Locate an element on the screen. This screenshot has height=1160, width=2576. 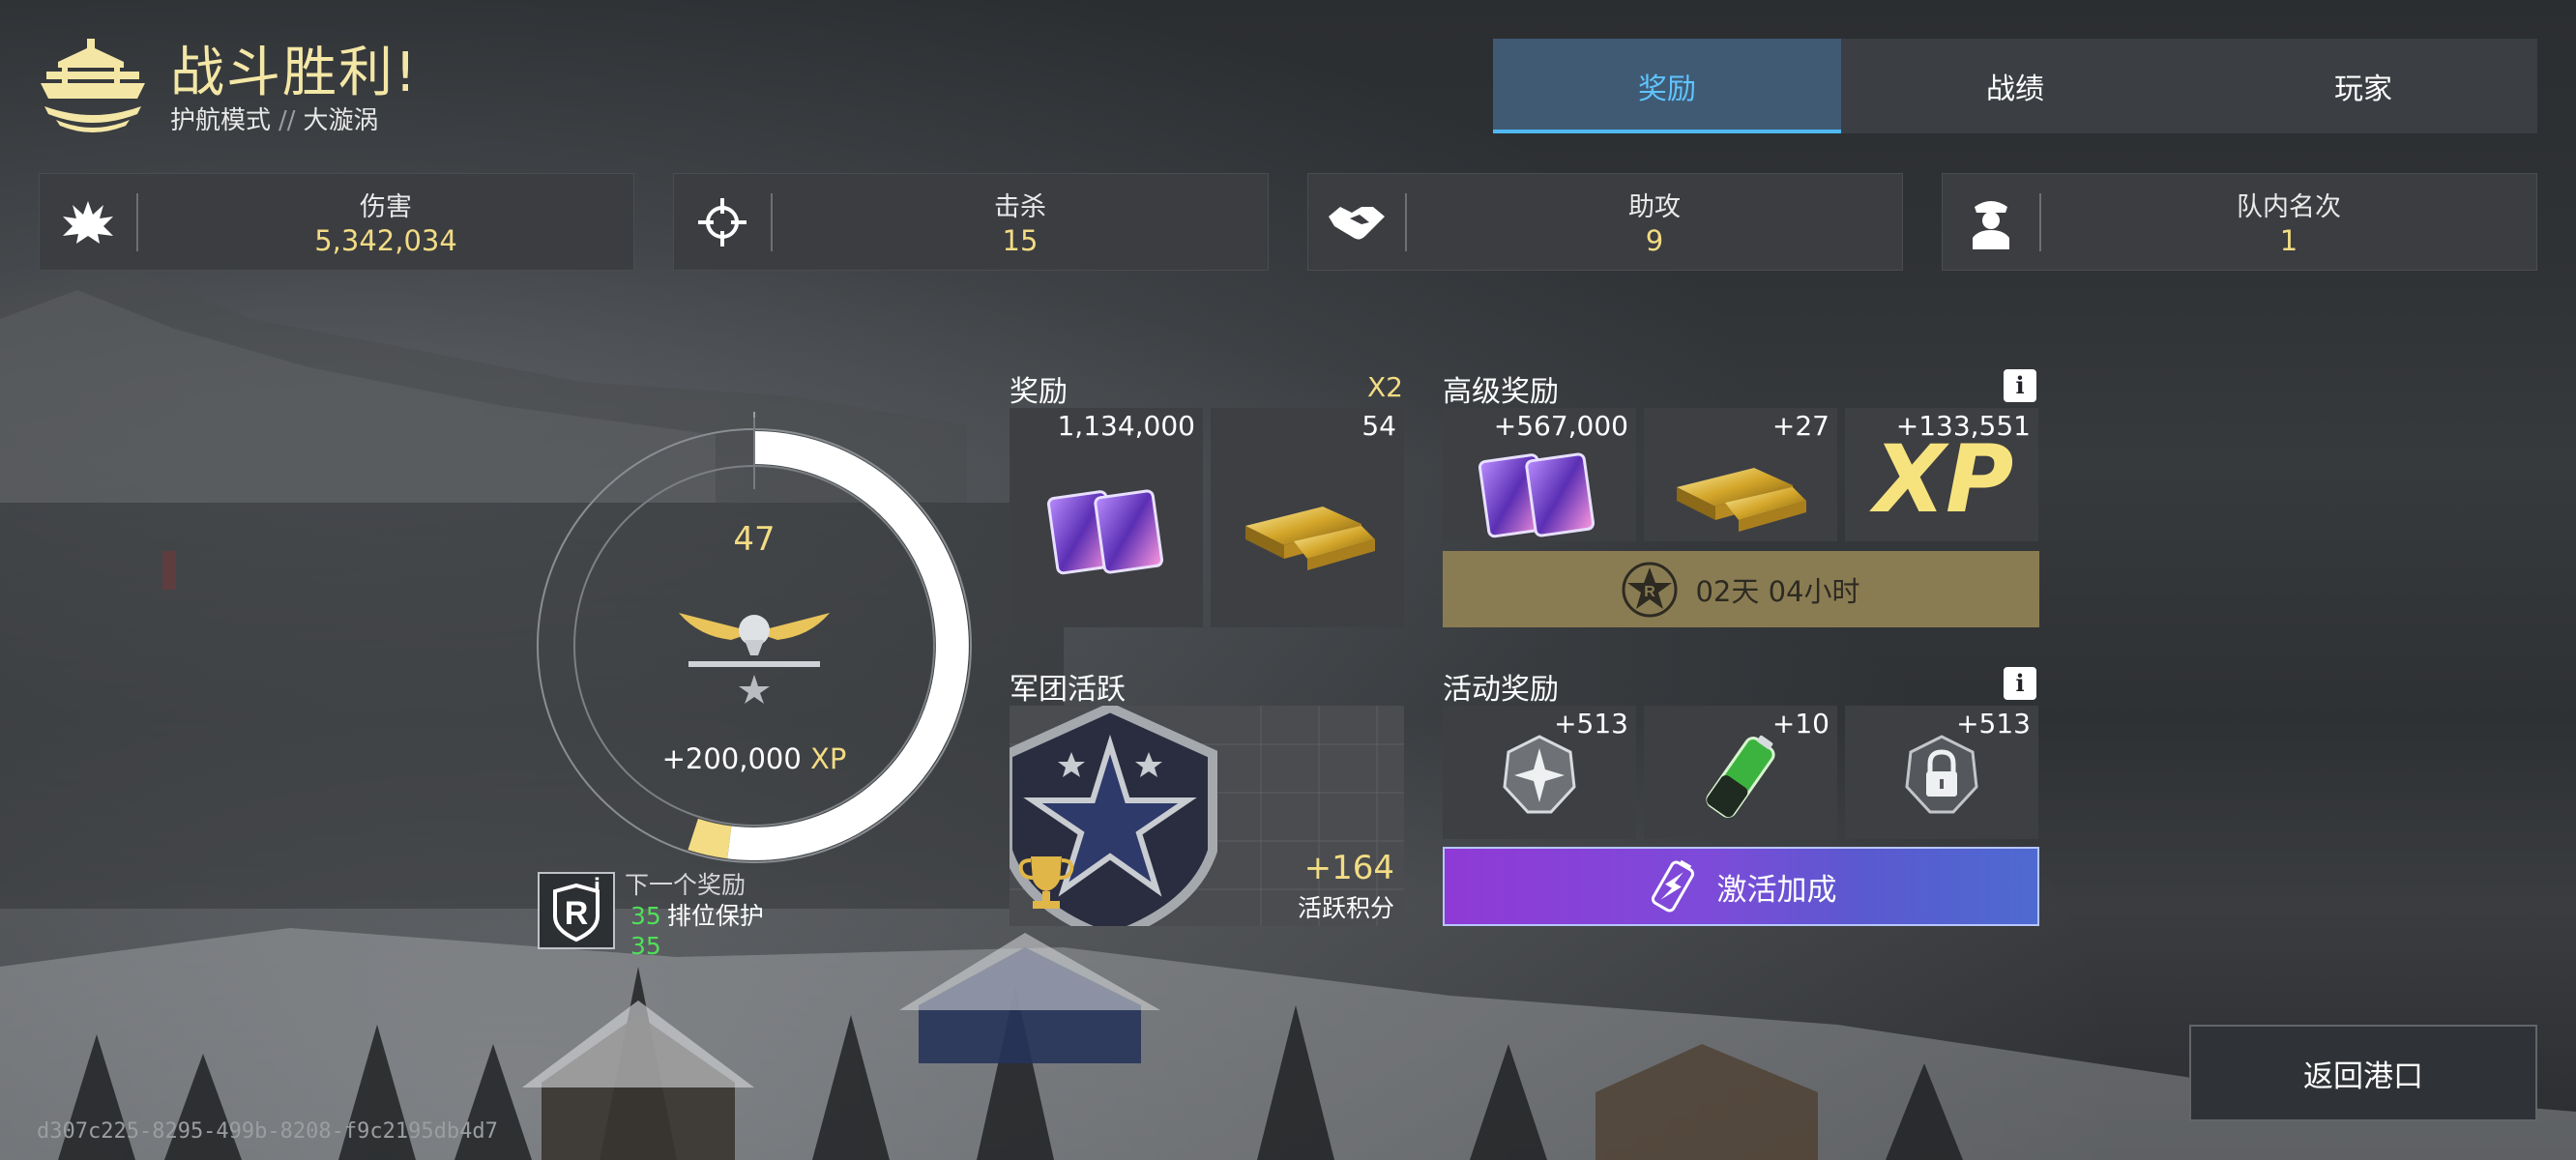
warship-emblem-icon is located at coordinates (93, 86).